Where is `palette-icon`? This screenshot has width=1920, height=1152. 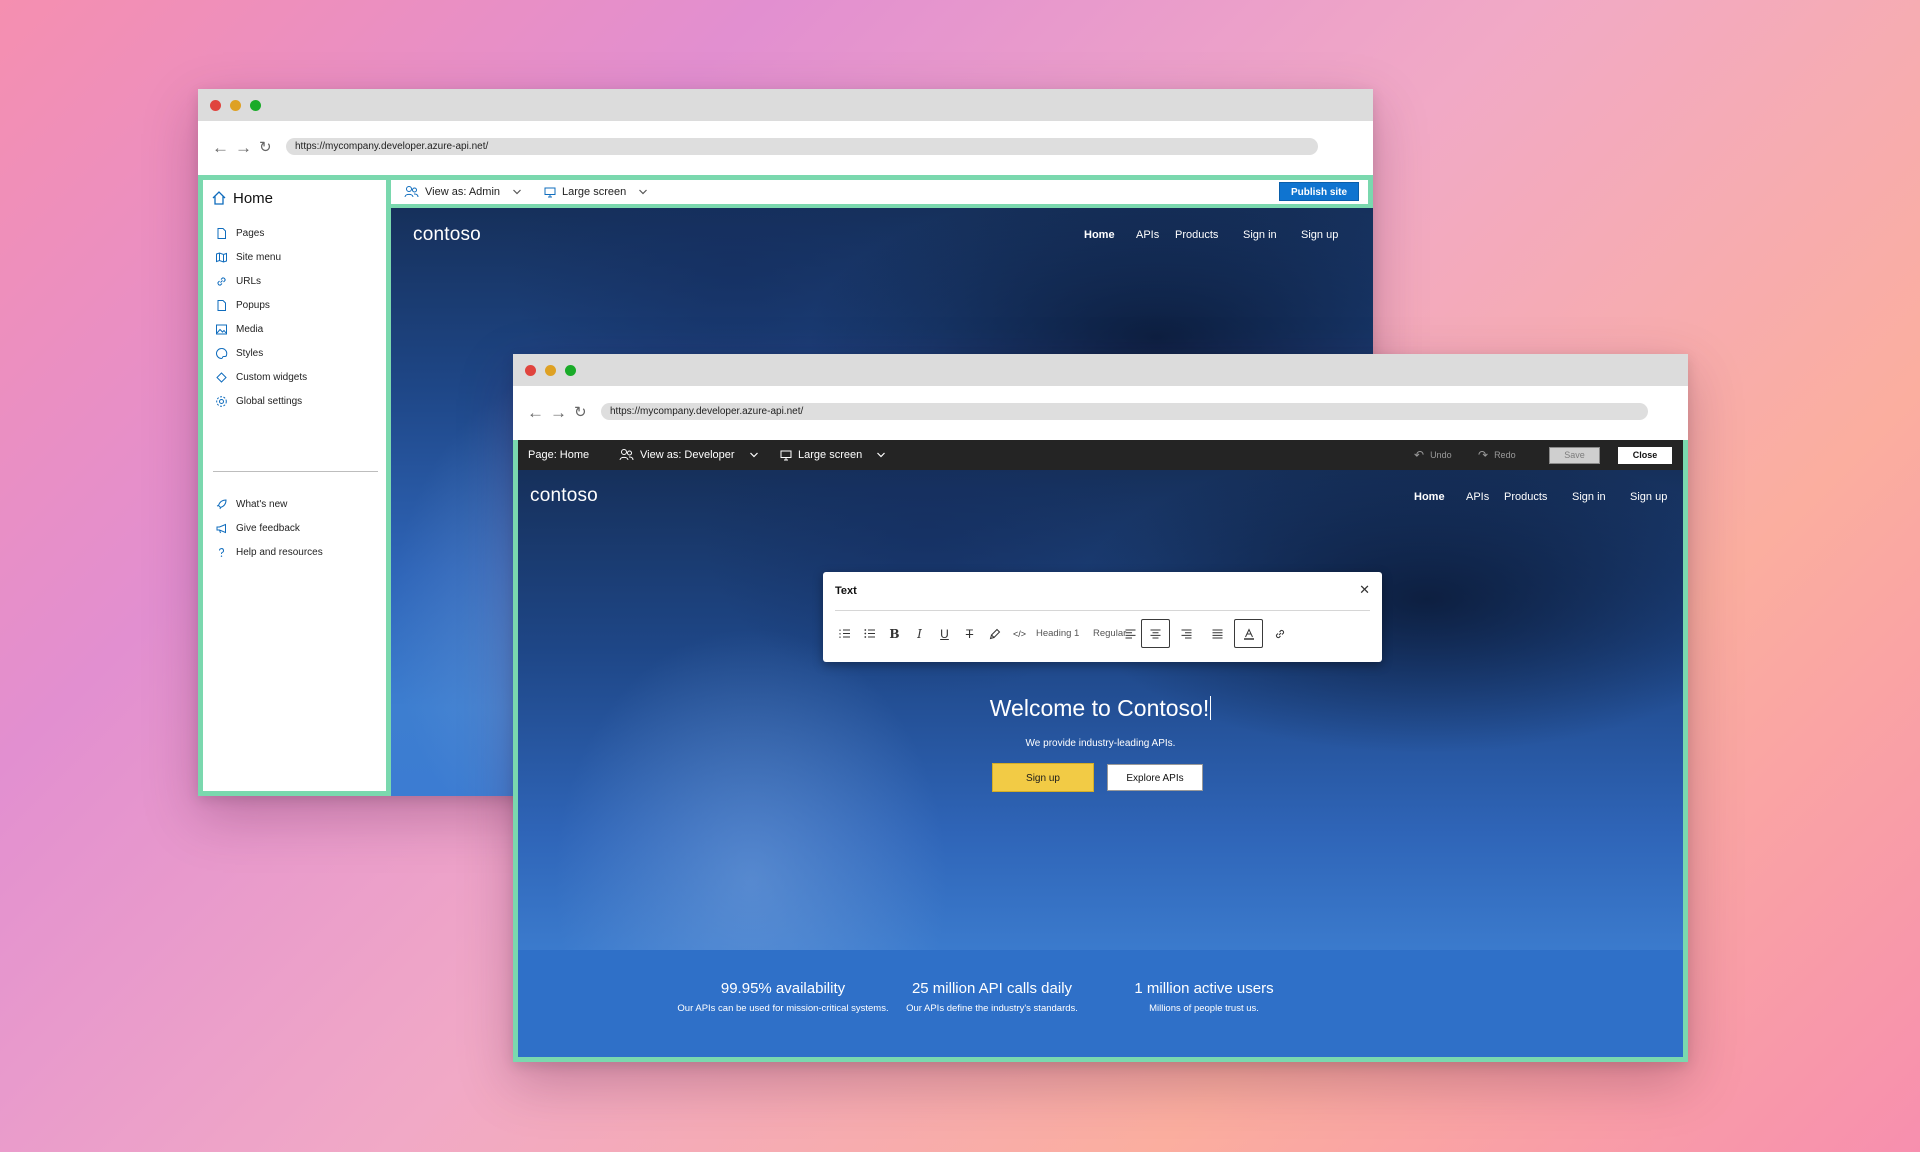 palette-icon is located at coordinates (222, 353).